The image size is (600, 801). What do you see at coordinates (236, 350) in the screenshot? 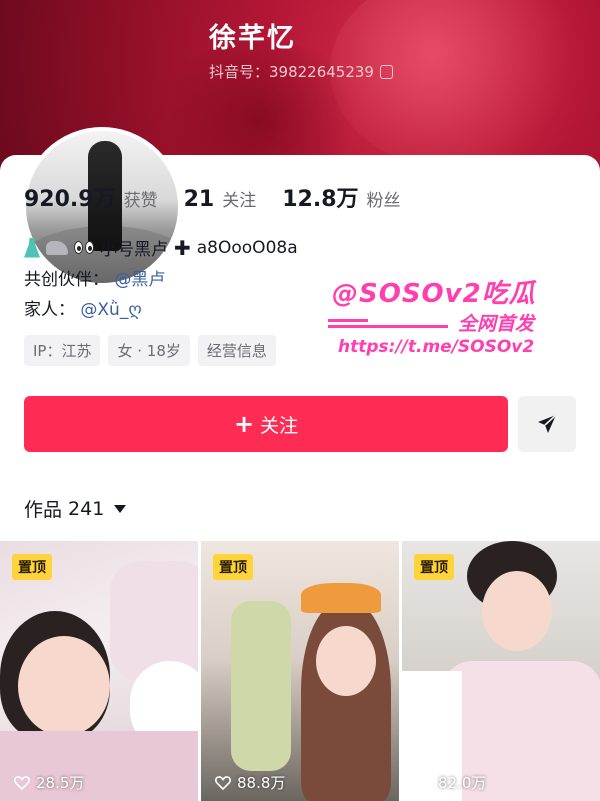
I see `business-info-tag: 经营信息` at bounding box center [236, 350].